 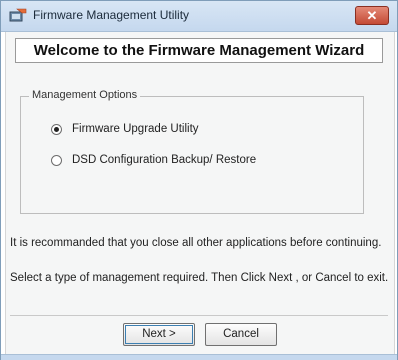 I want to click on radio-button-selected, so click(x=56, y=129).